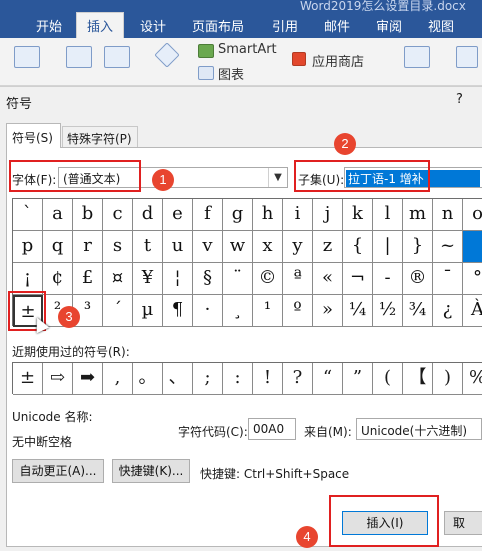 This screenshot has width=482, height=551. Describe the element at coordinates (268, 215) in the screenshot. I see `symbol-cell: h` at that location.